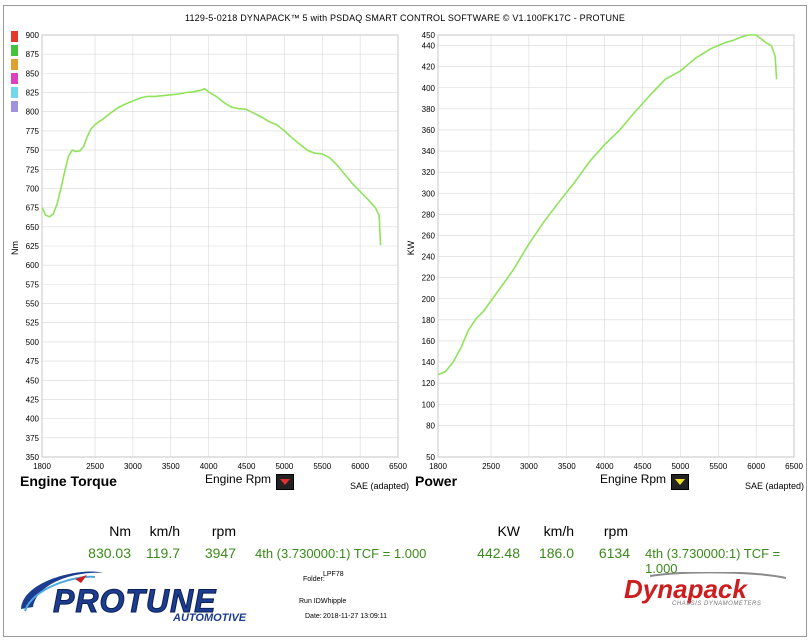 The height and width of the screenshot is (642, 810). I want to click on torque-x-tick-label: 3000, so click(133, 466).